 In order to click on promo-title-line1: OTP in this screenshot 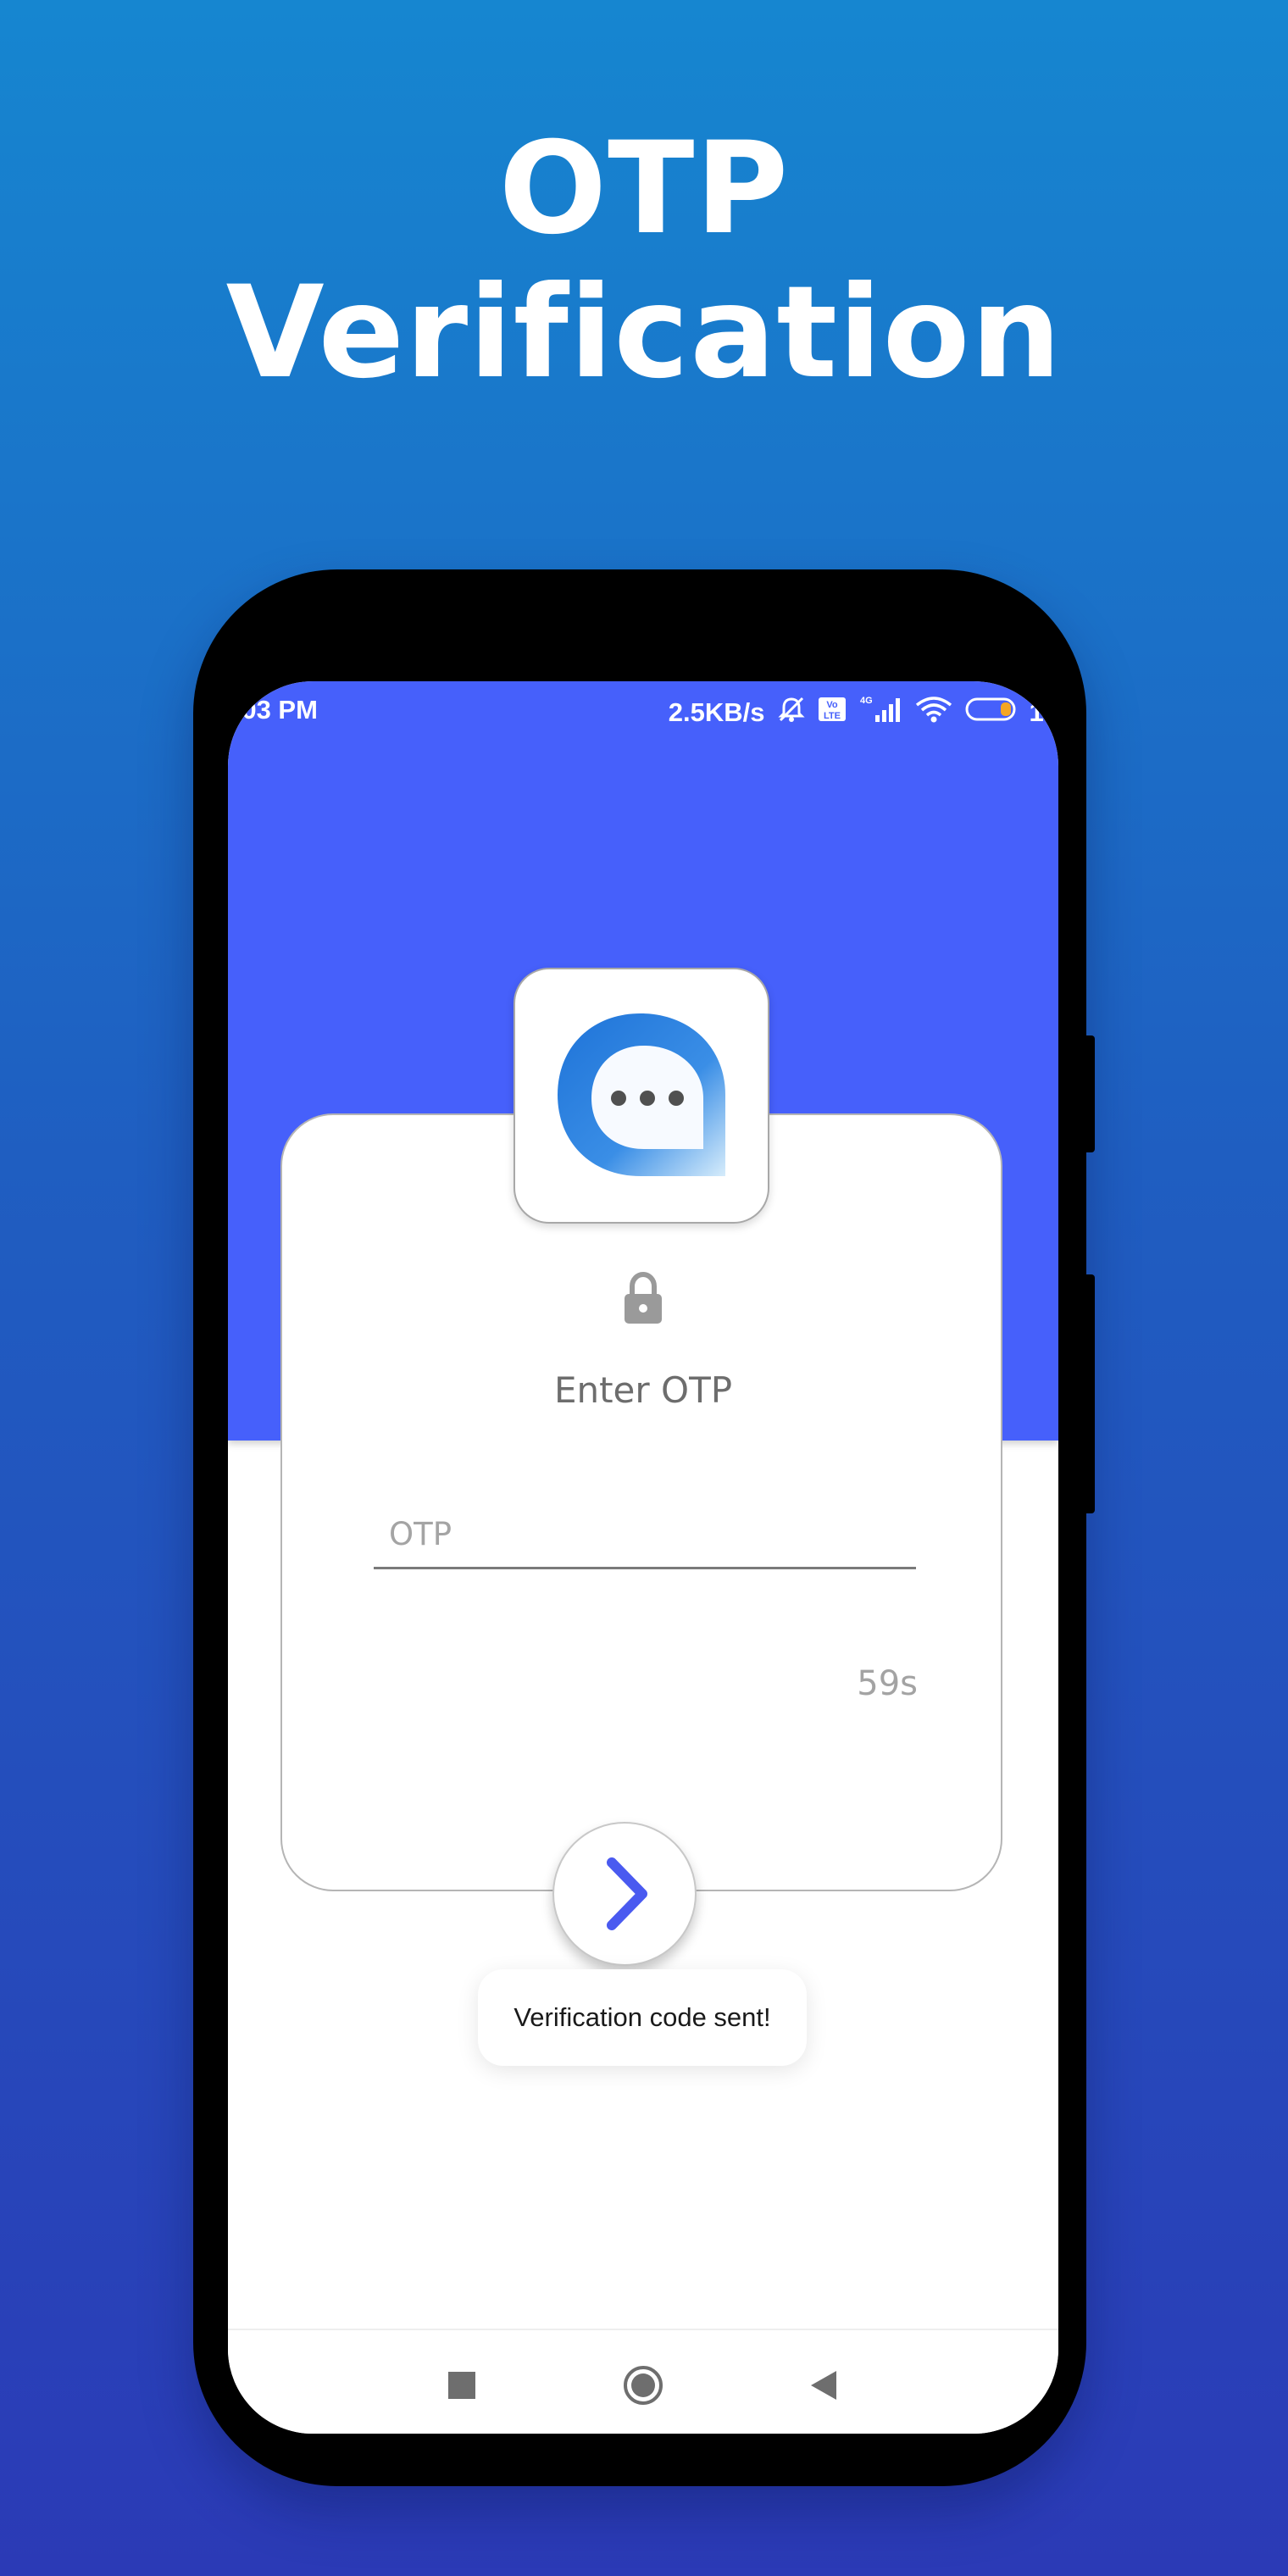, I will do `click(644, 189)`.